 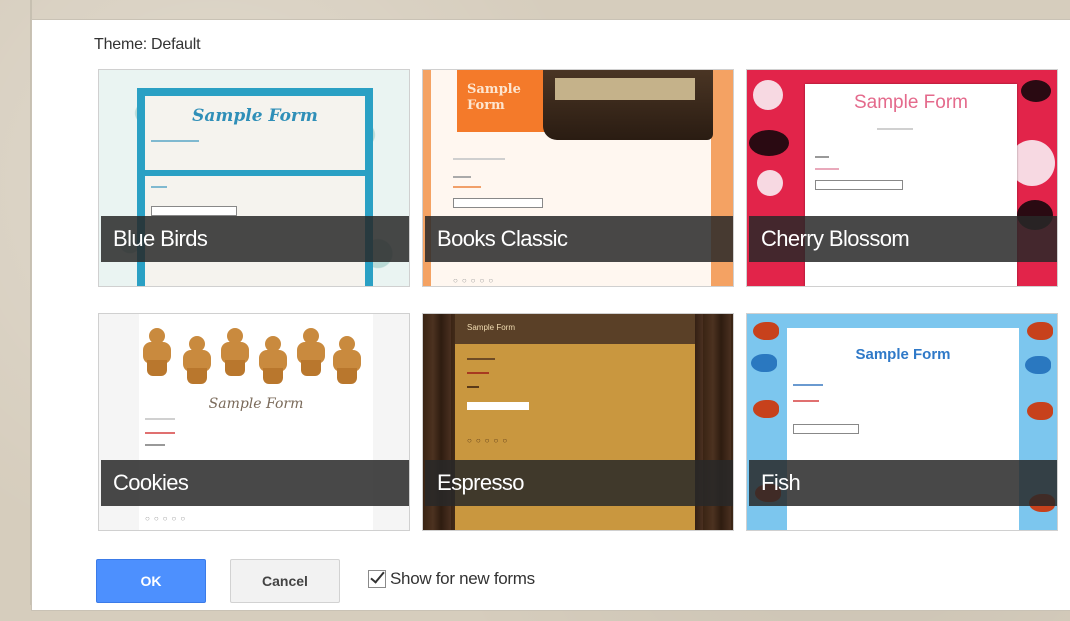 I want to click on theme-label-value: Default, so click(x=176, y=44).